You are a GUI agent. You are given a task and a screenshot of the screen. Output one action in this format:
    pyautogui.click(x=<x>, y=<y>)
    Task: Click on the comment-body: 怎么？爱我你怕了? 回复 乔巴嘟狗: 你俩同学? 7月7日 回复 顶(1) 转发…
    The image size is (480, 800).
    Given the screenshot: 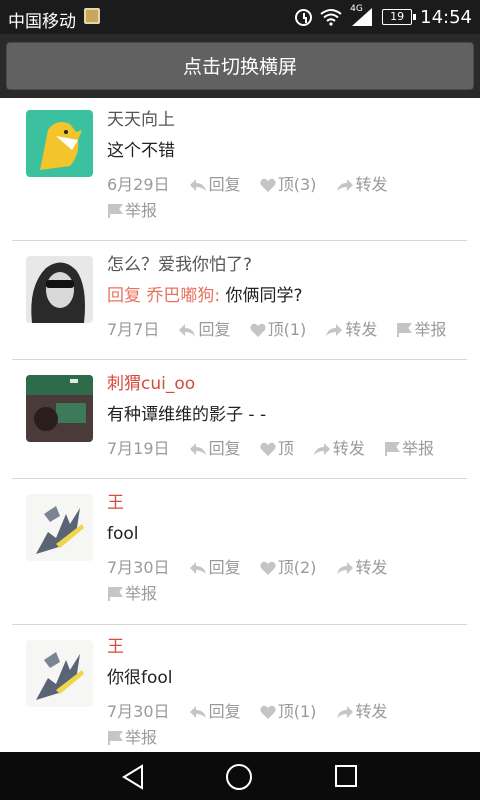 What is the action you would take?
    pyautogui.click(x=287, y=298)
    